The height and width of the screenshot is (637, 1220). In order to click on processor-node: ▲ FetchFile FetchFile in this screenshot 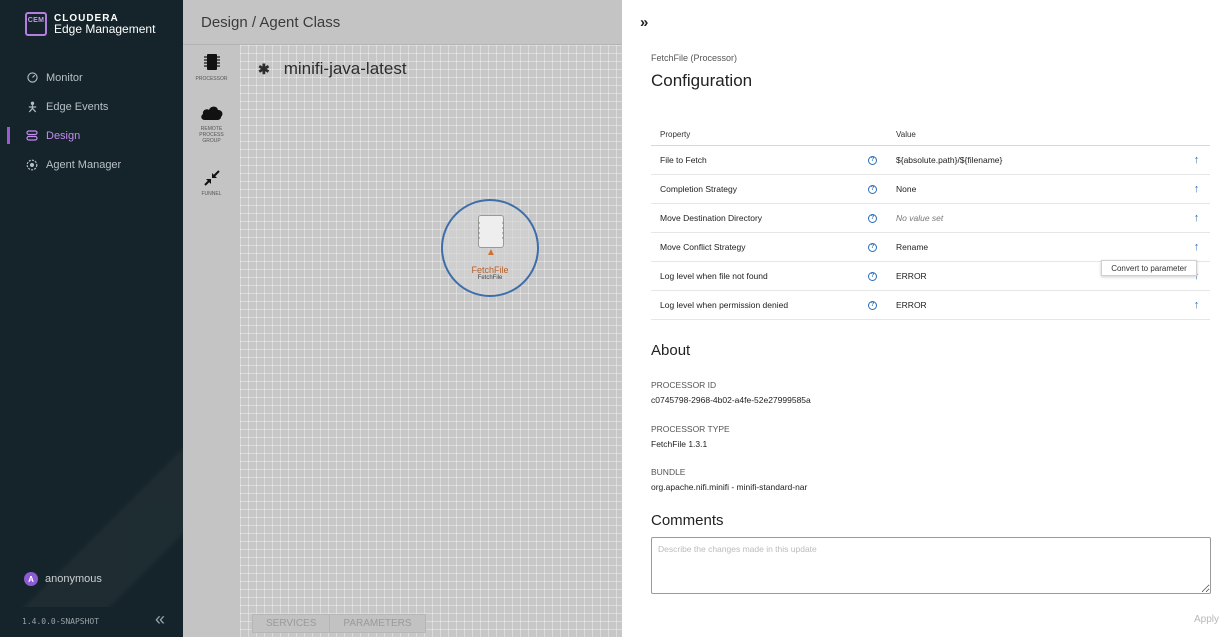, I will do `click(490, 248)`.